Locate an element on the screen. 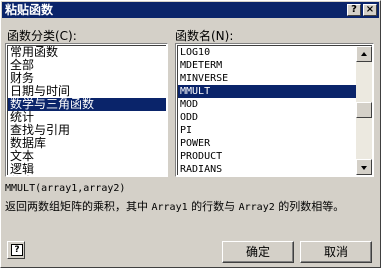 The height and width of the screenshot is (268, 381). category-label: 函数分类(C): is located at coordinates (42, 36).